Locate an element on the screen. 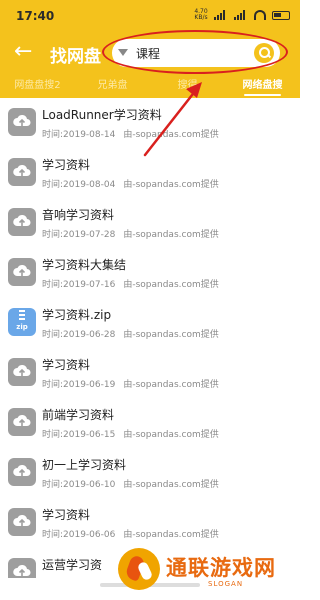 Image resolution: width=320 pixels, height=600 pixels. list-item: zip 学习资料.zip 时间:2019-06-28 由-sopandas.com提供 is located at coordinates (150, 323).